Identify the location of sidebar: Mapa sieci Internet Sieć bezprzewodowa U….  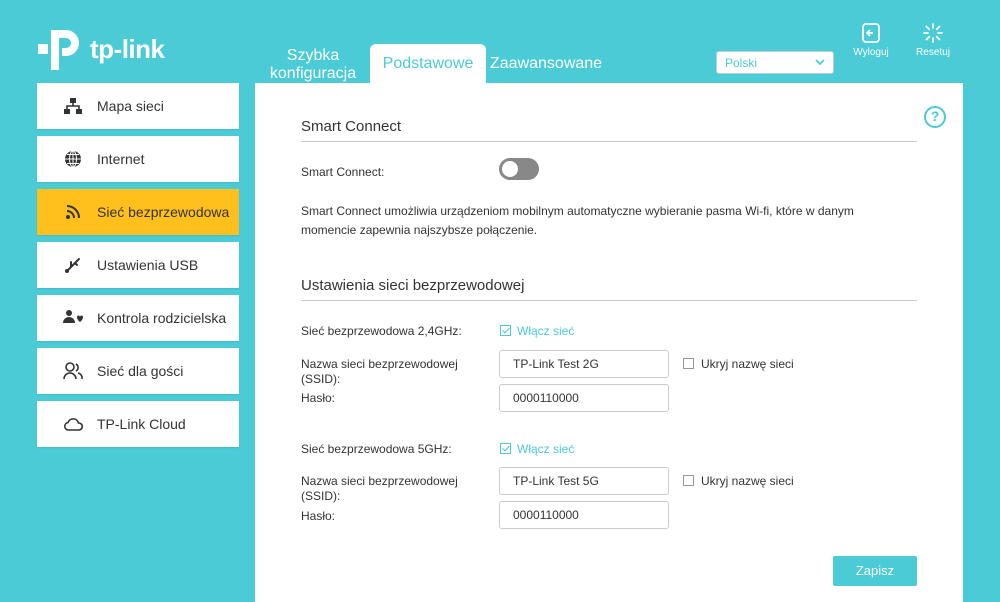
(138, 268).